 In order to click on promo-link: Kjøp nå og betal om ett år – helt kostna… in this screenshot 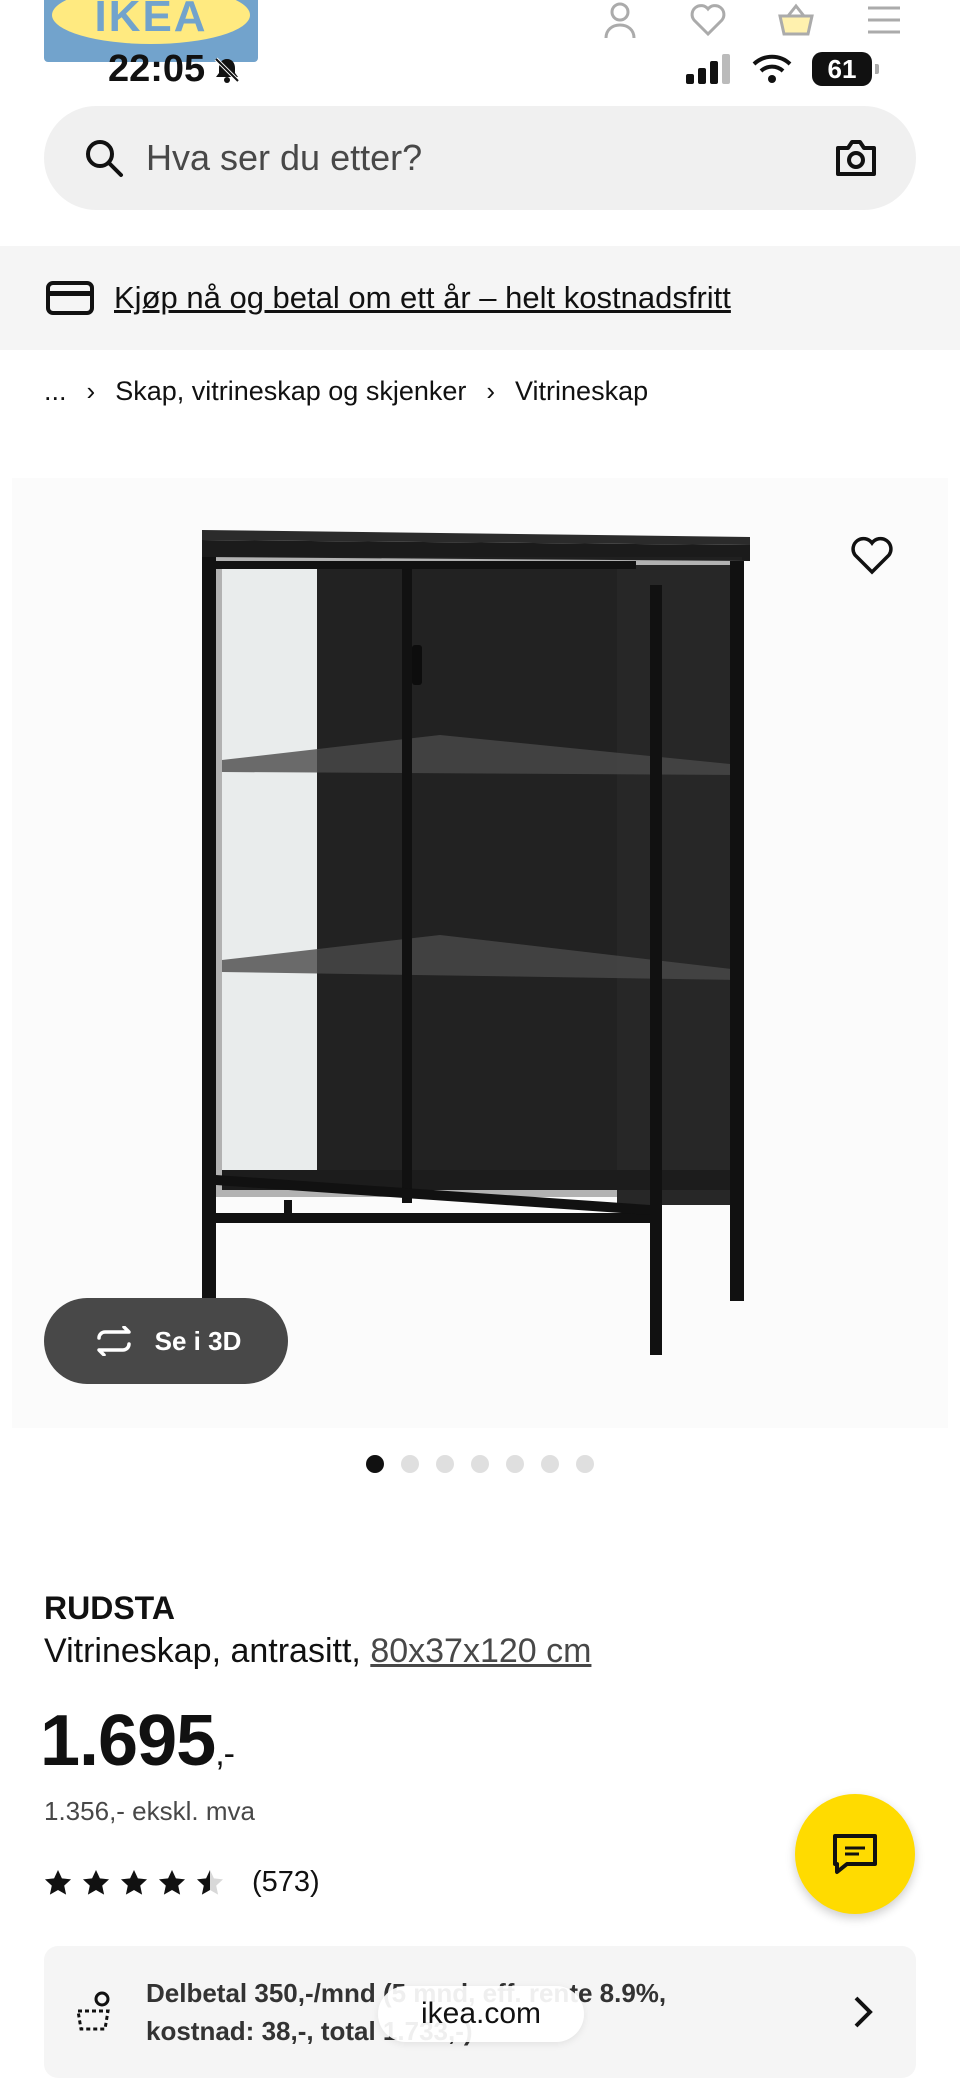, I will do `click(422, 298)`.